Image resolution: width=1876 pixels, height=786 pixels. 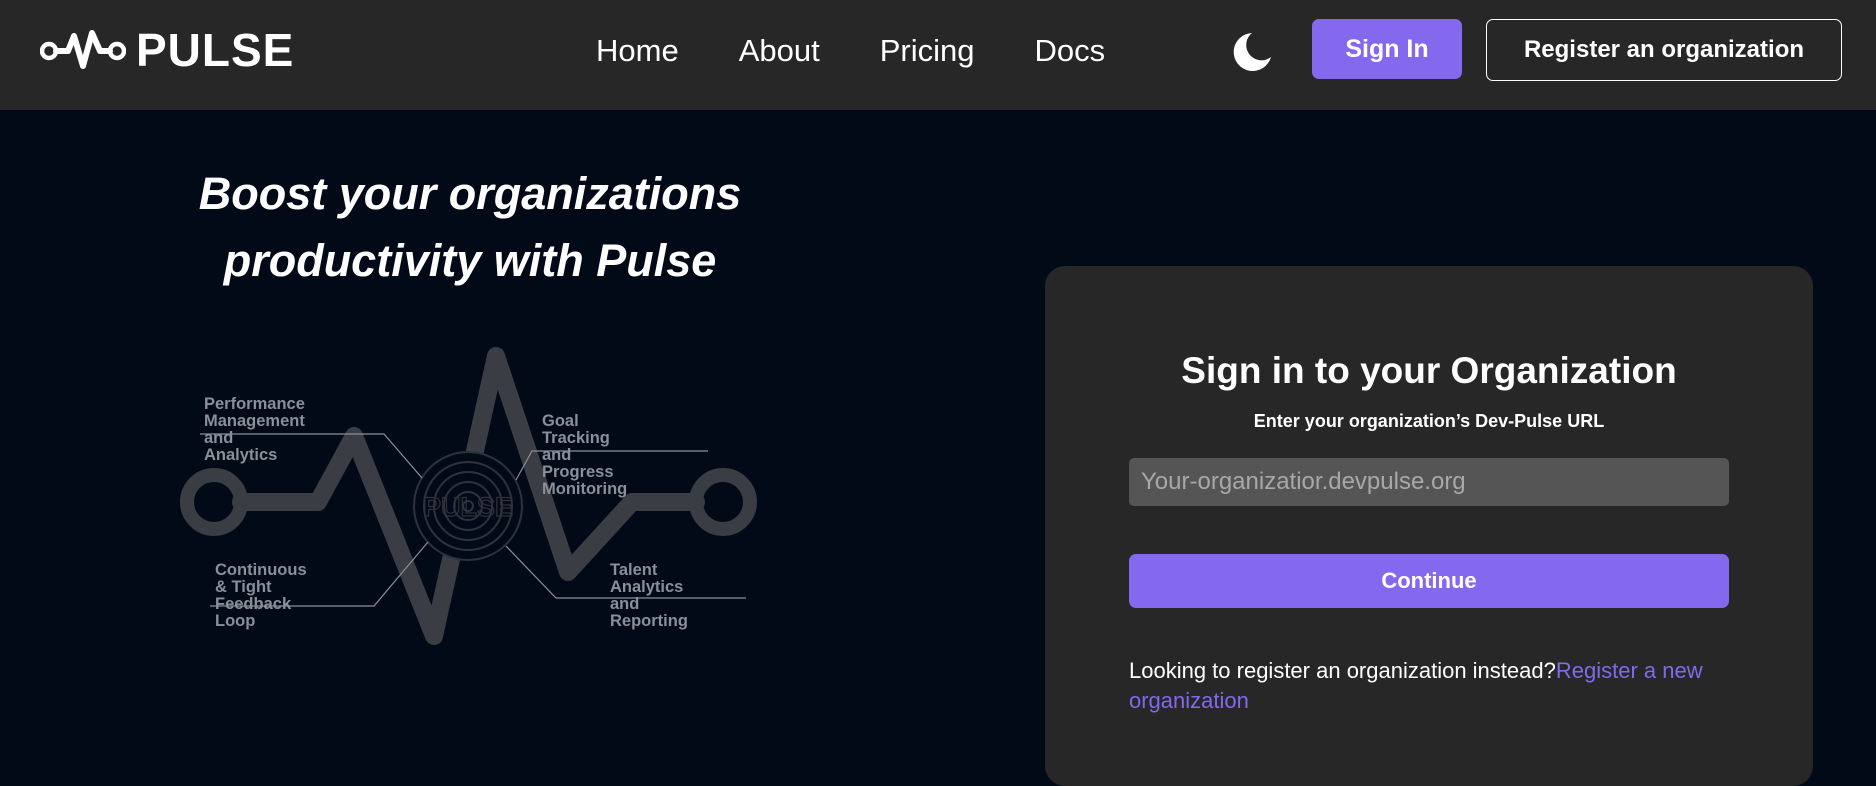 What do you see at coordinates (1429, 581) in the screenshot?
I see `continue-button: Continue` at bounding box center [1429, 581].